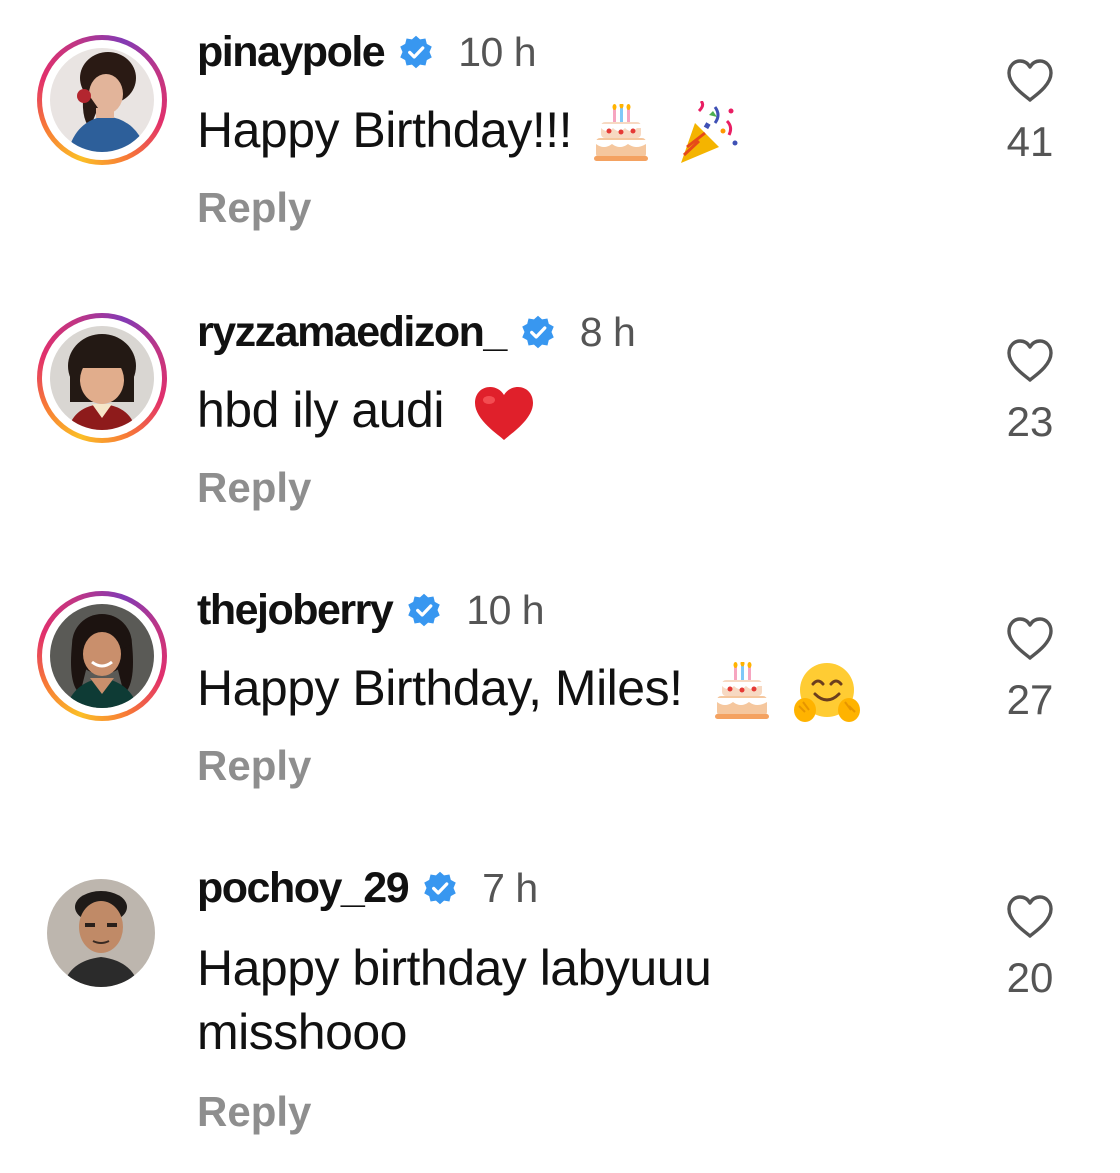  Describe the element at coordinates (1030, 670) in the screenshot. I see `like-block: 27` at that location.